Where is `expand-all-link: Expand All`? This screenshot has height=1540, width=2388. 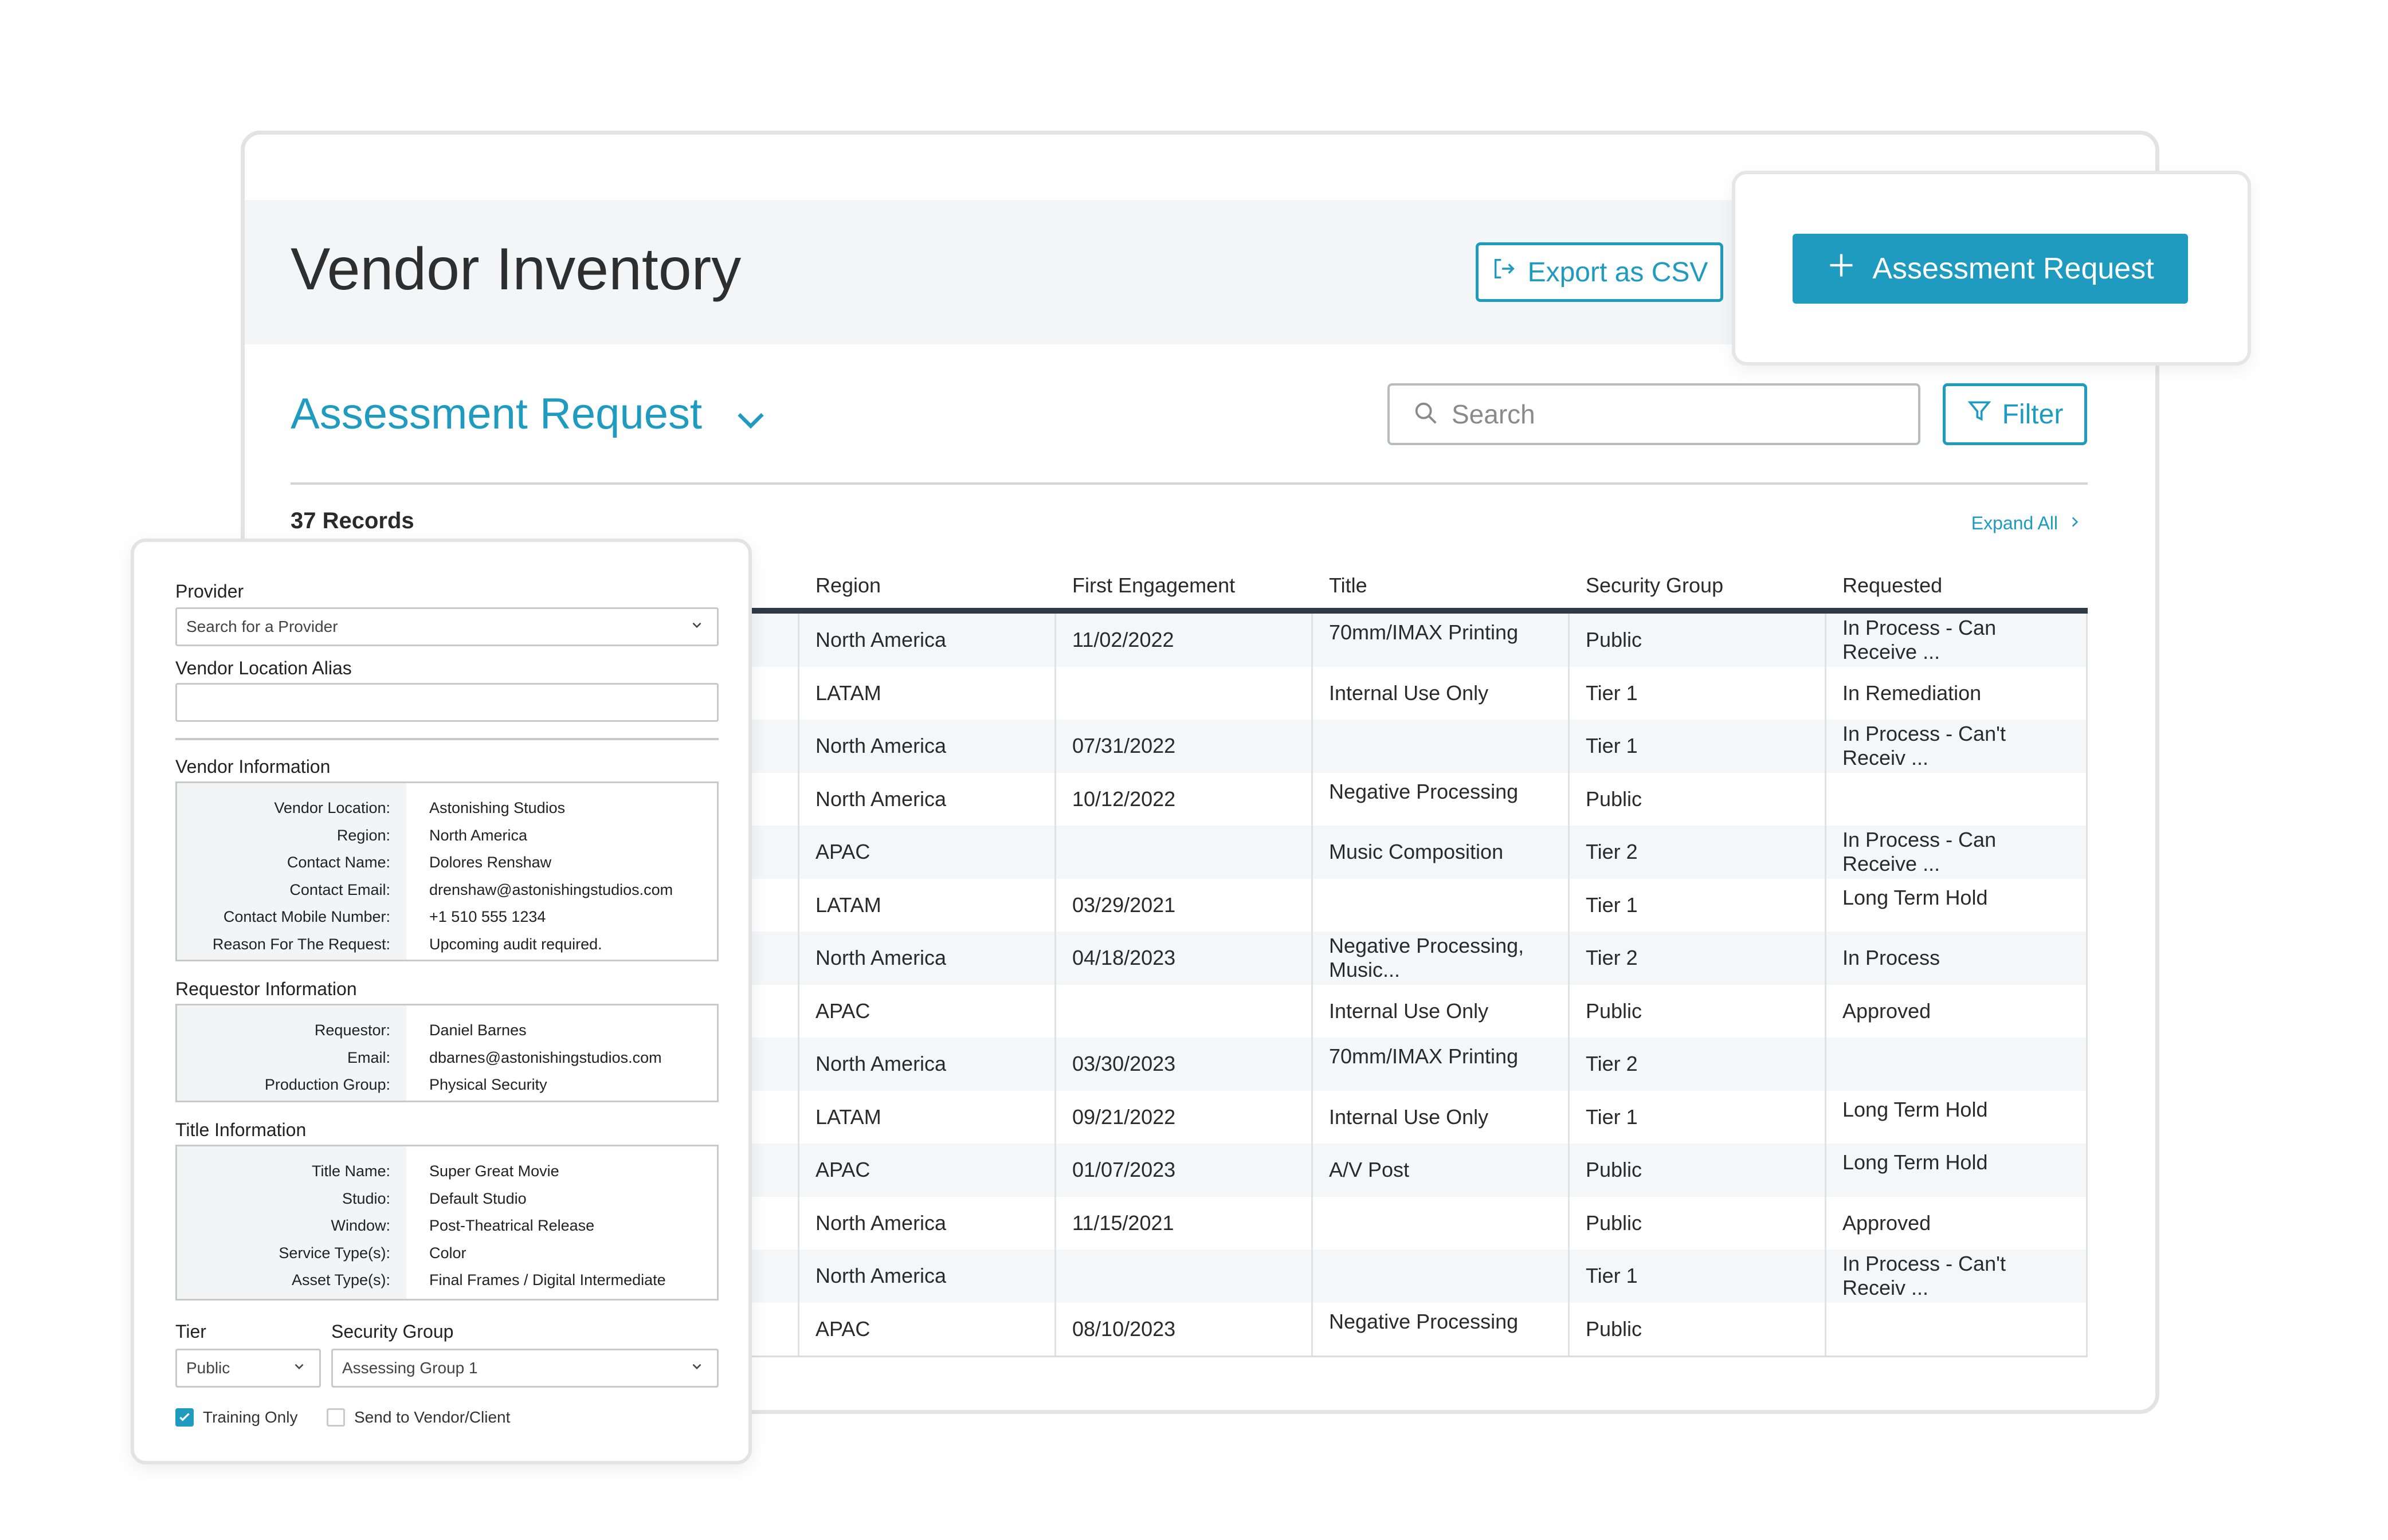 expand-all-link: Expand All is located at coordinates (2027, 523).